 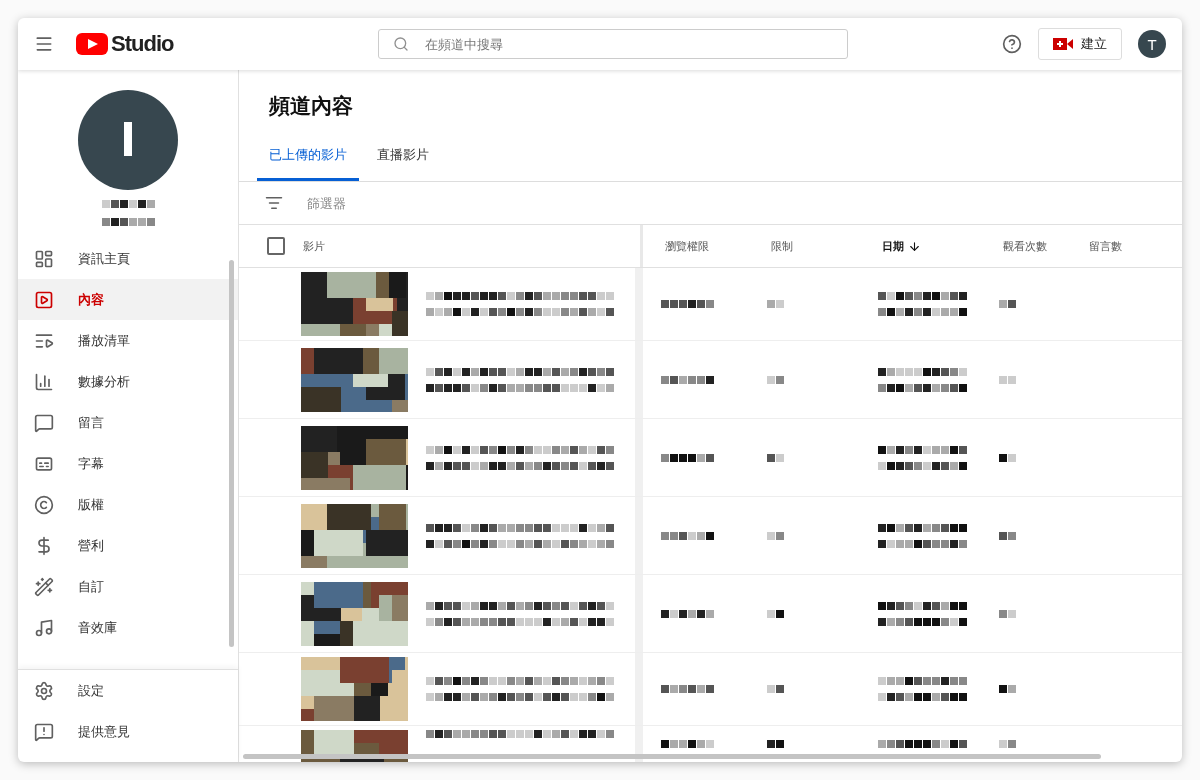 What do you see at coordinates (44, 690) in the screenshot?
I see `settings-icon` at bounding box center [44, 690].